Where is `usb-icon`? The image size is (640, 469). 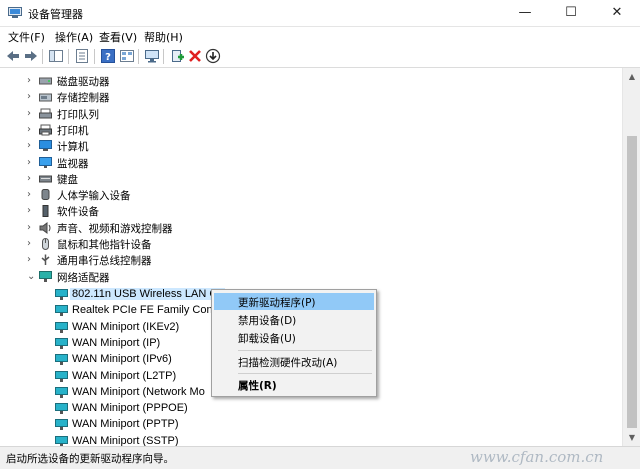
usb-icon is located at coordinates (45, 260).